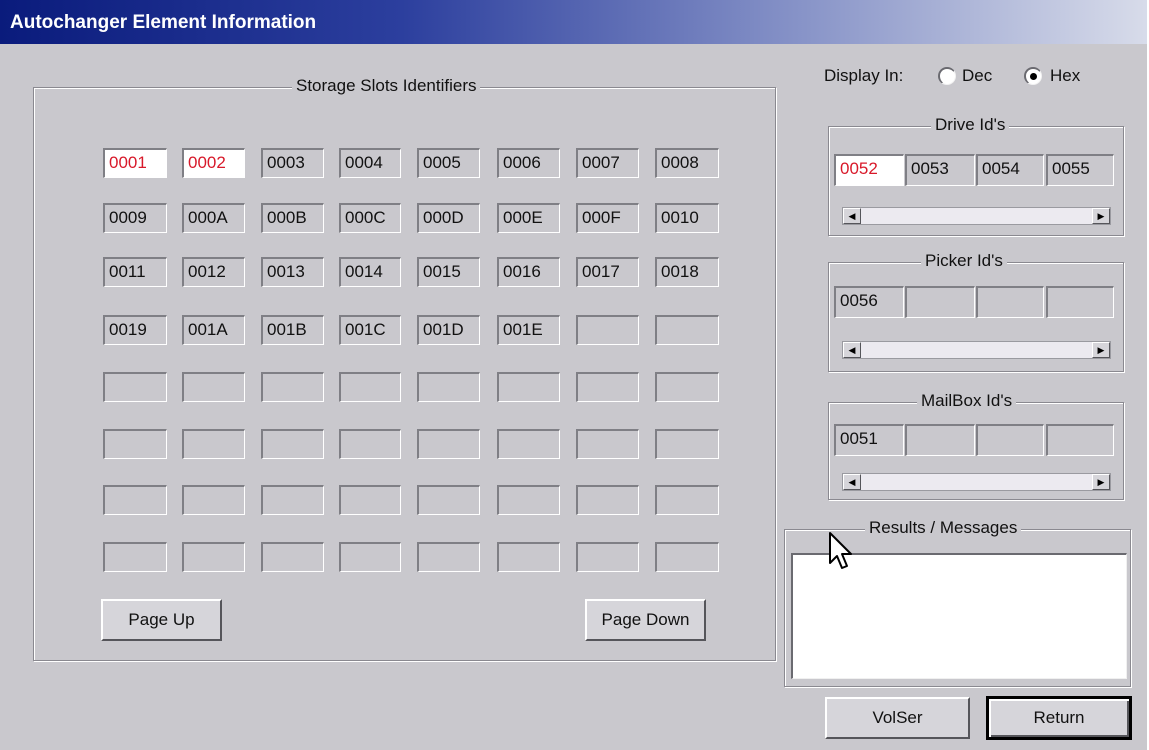  What do you see at coordinates (607, 218) in the screenshot?
I see `storage-slot-cell: 000F` at bounding box center [607, 218].